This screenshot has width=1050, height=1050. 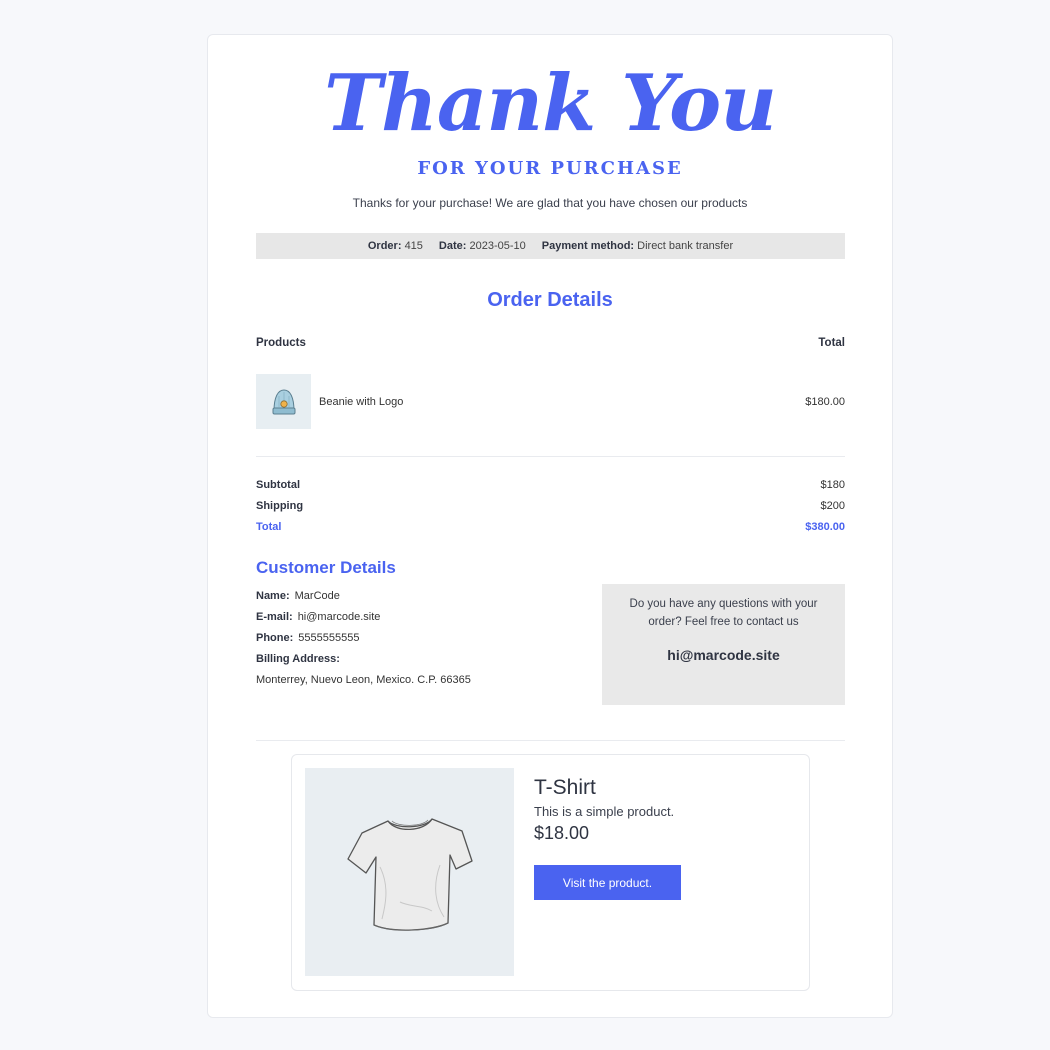 I want to click on purchase-subtitle: FOR YOUR PURCHASE, so click(x=550, y=168).